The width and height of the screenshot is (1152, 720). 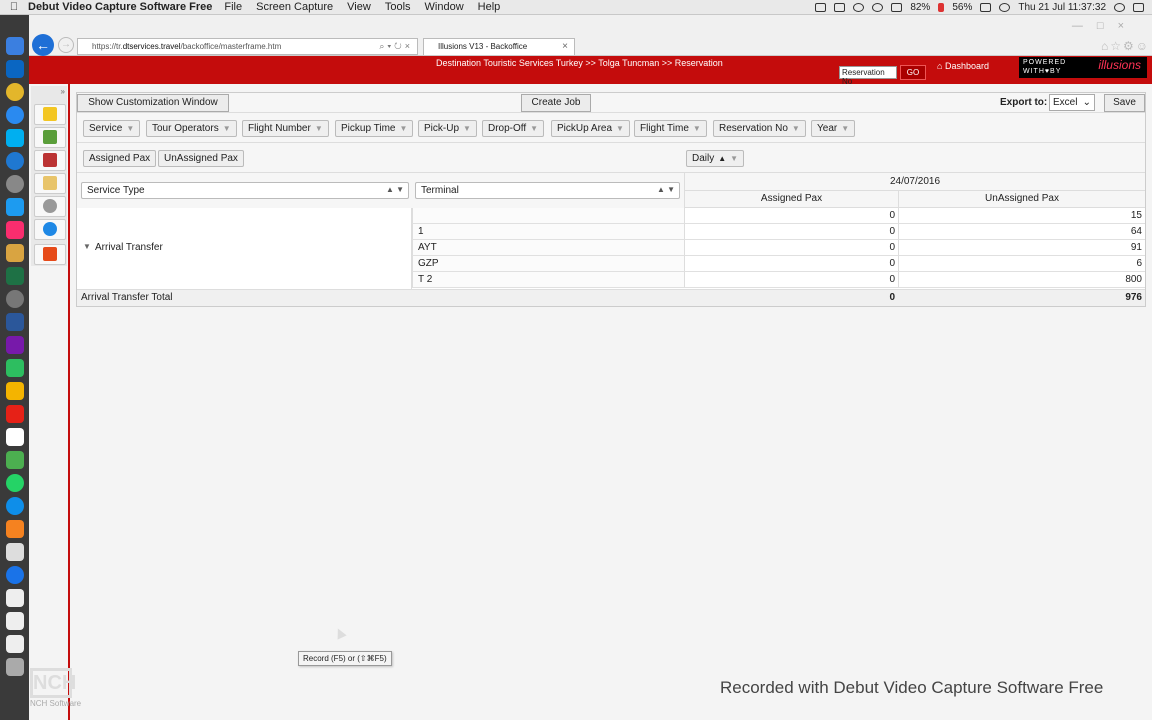 I want to click on menu-view: View, so click(x=359, y=7).